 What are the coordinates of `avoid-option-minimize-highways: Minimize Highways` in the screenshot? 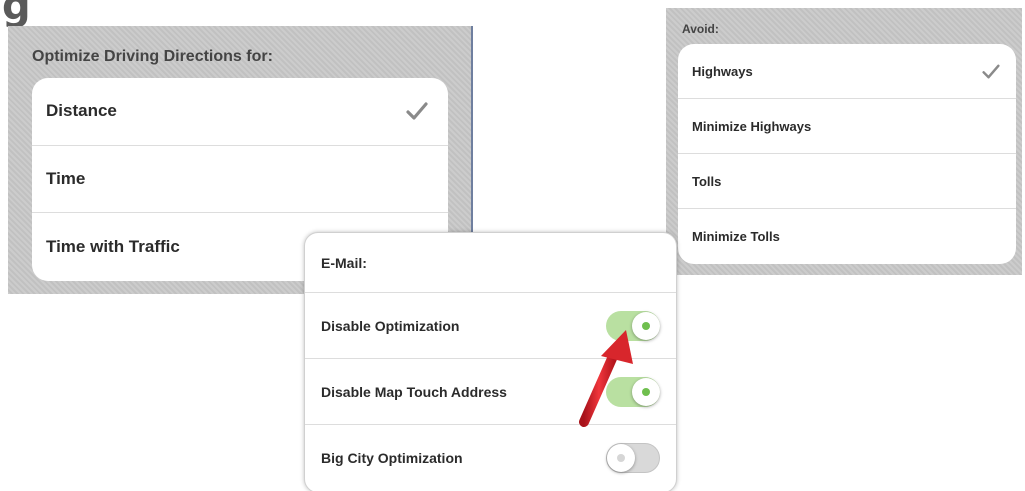 It's located at (847, 126).